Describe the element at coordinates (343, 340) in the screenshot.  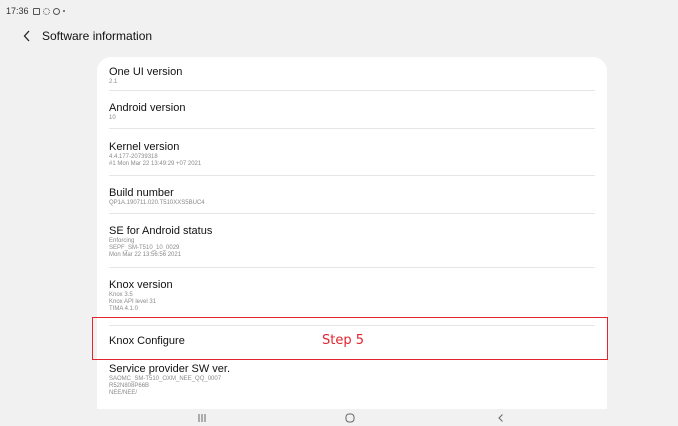
I see `step-annotation: Step 5` at that location.